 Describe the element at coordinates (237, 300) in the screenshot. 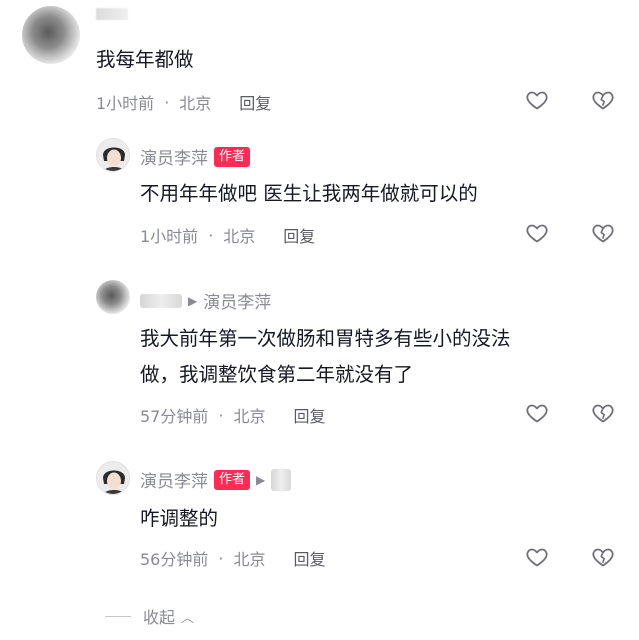

I see `reply-to-username: 演员李萍` at that location.